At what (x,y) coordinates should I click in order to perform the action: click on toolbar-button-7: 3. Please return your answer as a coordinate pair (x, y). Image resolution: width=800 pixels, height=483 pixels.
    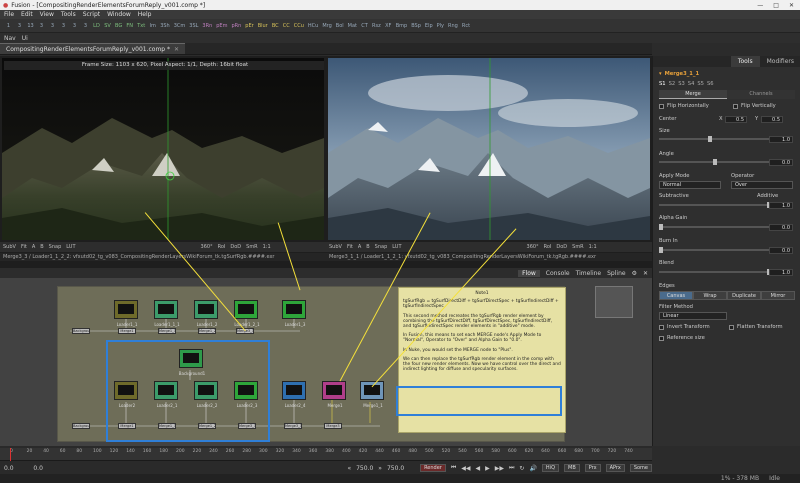
    Looking at the image, I should click on (85, 26).